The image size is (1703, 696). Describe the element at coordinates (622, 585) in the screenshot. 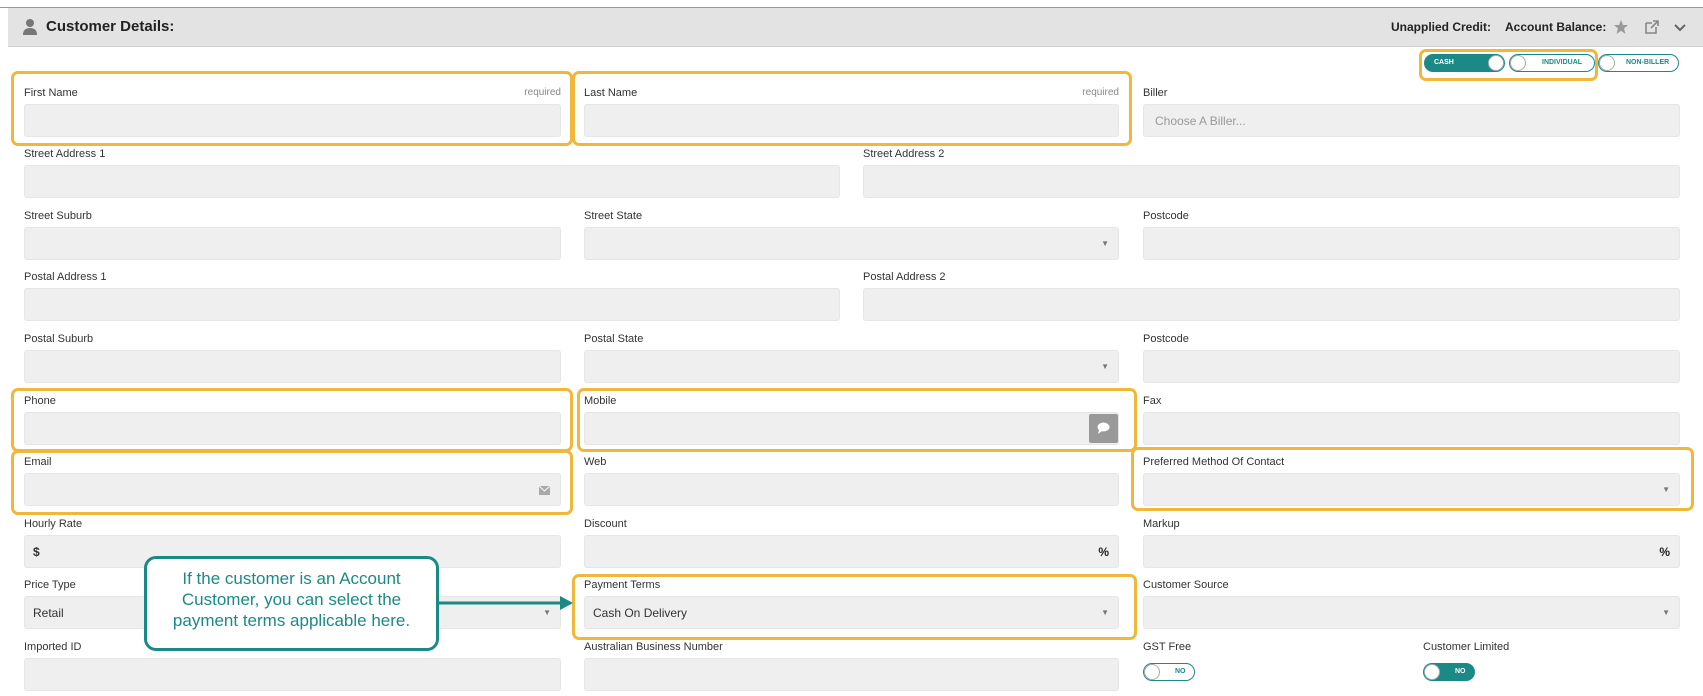

I see `payment-terms-label: Payment Terms` at that location.